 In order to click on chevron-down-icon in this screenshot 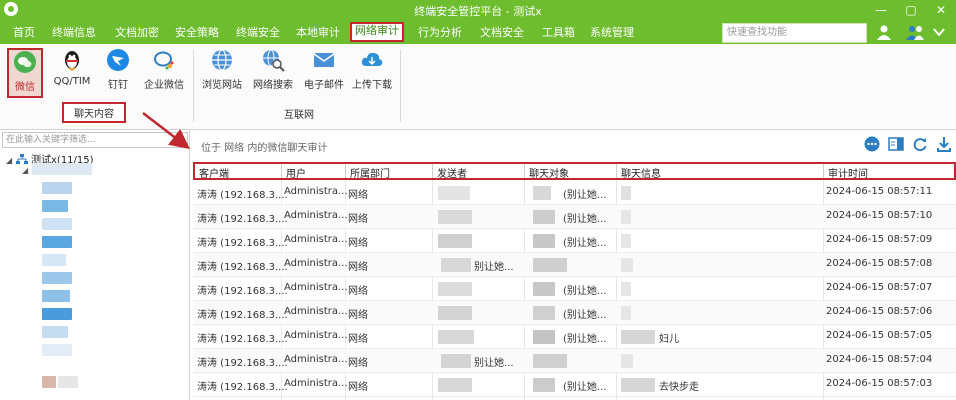, I will do `click(939, 32)`.